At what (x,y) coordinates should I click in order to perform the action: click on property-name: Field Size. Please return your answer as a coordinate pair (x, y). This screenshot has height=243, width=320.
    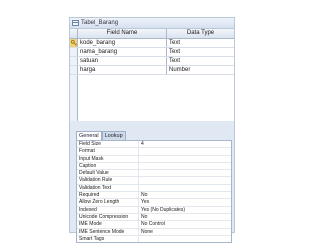
    Looking at the image, I should click on (108, 144).